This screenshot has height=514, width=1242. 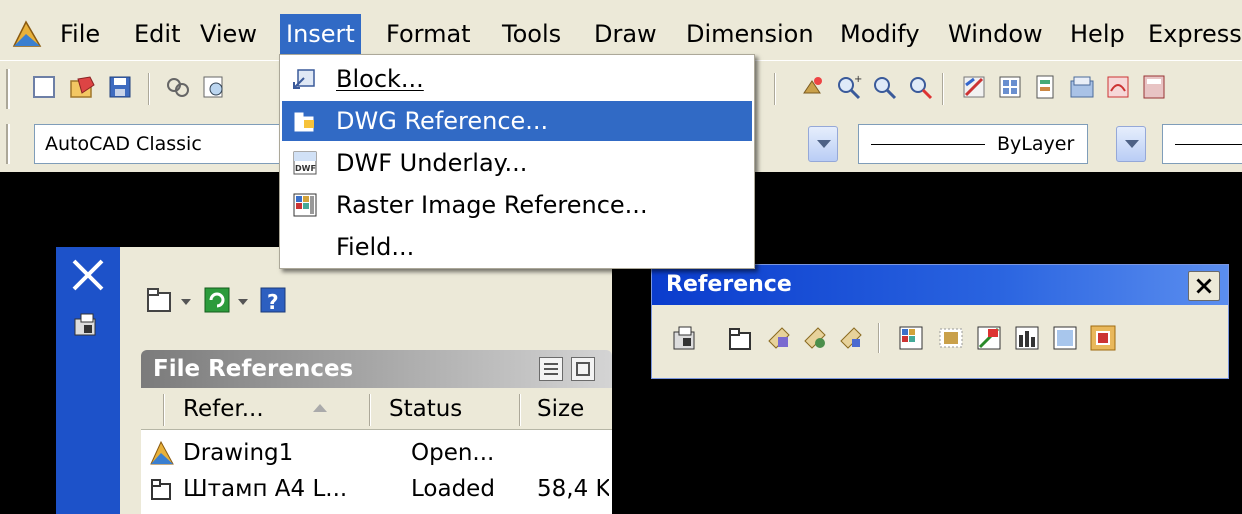 What do you see at coordinates (1097, 34) in the screenshot?
I see `menu-help: Help` at bounding box center [1097, 34].